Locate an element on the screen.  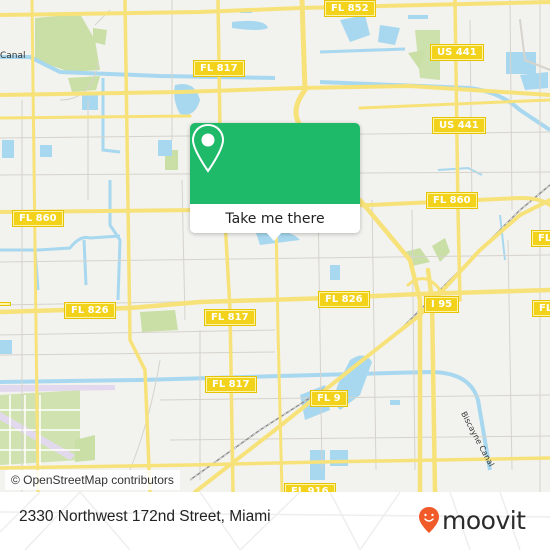
take-me-there-button: Take me there is located at coordinates (275, 218).